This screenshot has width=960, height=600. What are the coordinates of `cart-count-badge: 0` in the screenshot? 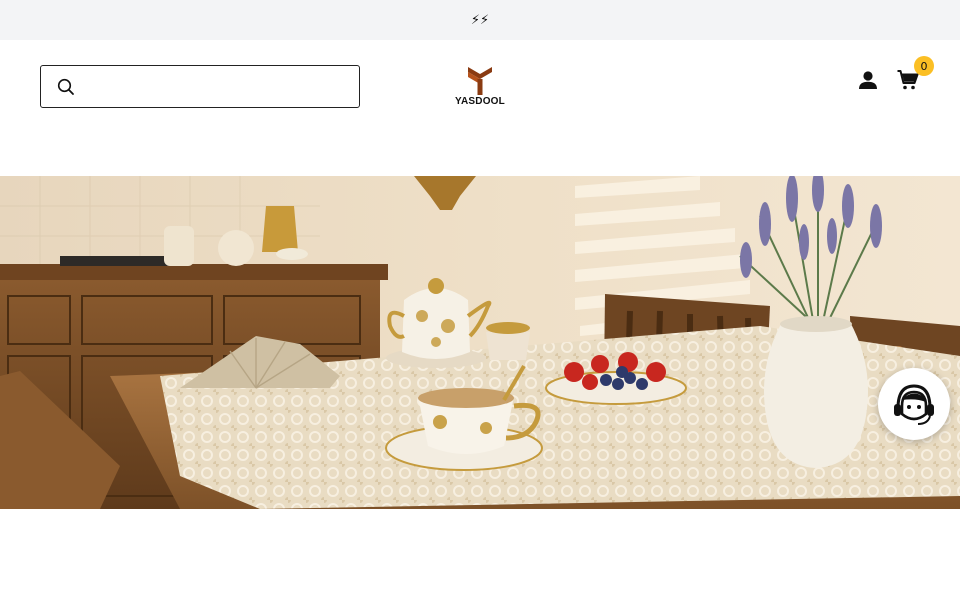 It's located at (924, 66).